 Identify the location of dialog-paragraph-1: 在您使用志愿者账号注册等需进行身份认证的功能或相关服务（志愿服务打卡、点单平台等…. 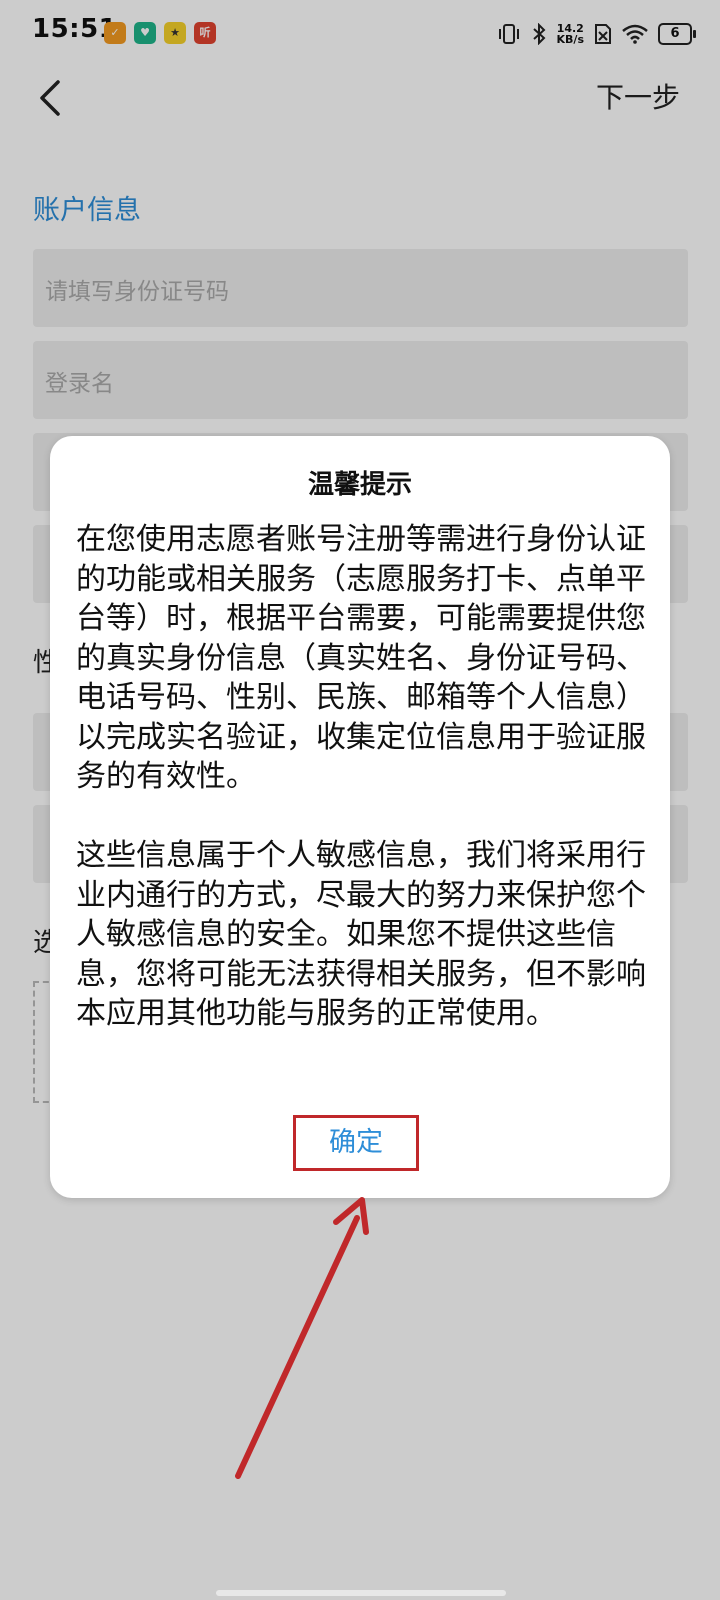
(361, 658).